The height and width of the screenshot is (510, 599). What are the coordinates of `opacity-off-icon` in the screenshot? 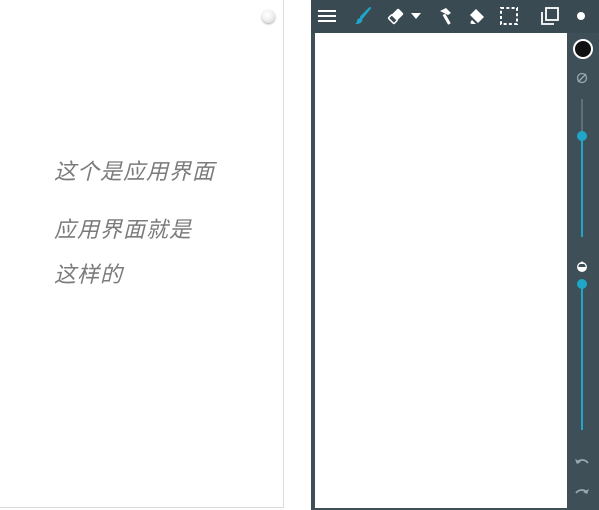 It's located at (582, 78).